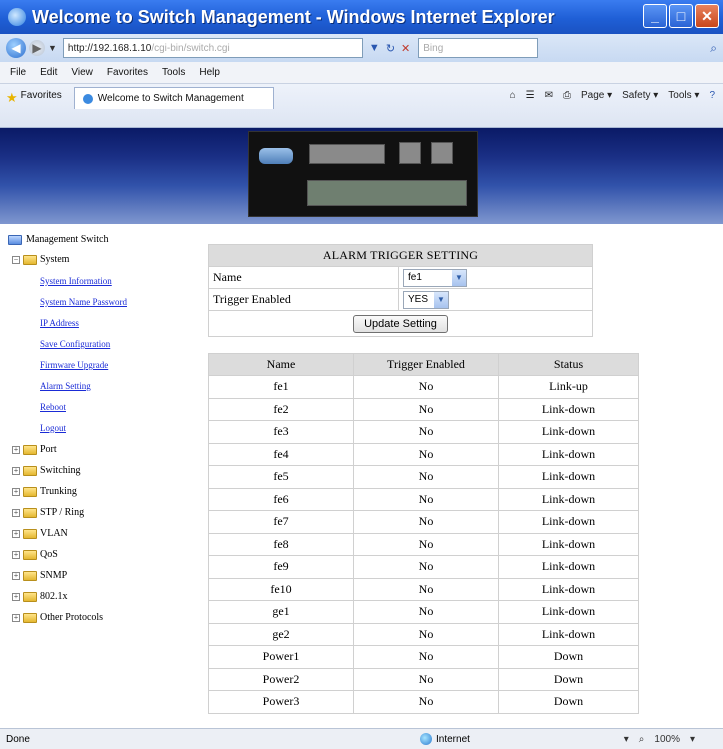  I want to click on trigger-enabled-select: YES ▼, so click(426, 299).